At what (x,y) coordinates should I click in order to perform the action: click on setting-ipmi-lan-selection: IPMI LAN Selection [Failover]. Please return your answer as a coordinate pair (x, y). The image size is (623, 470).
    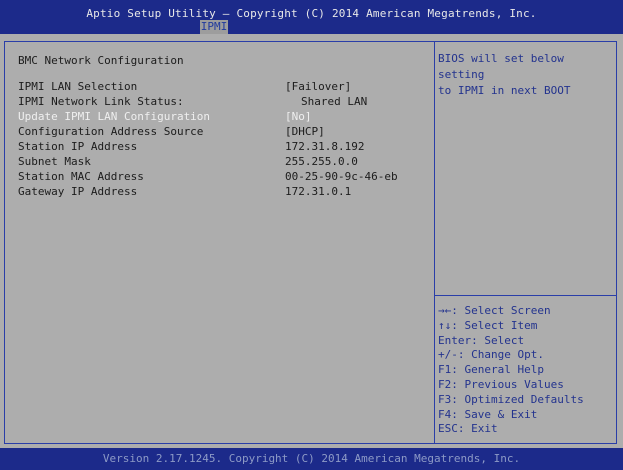
    Looking at the image, I should click on (218, 87).